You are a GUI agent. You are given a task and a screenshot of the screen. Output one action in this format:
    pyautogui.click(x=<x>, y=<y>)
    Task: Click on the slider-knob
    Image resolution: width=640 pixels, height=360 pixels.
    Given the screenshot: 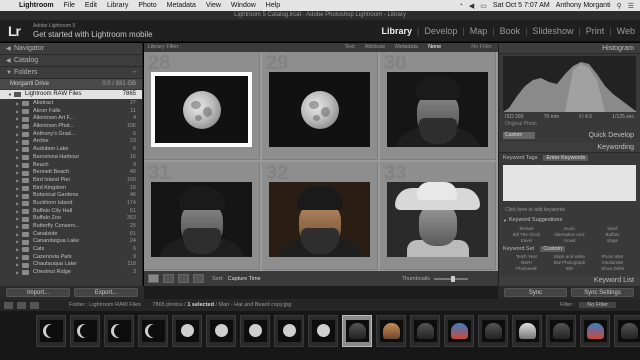 What is the action you would take?
    pyautogui.click(x=452, y=278)
    